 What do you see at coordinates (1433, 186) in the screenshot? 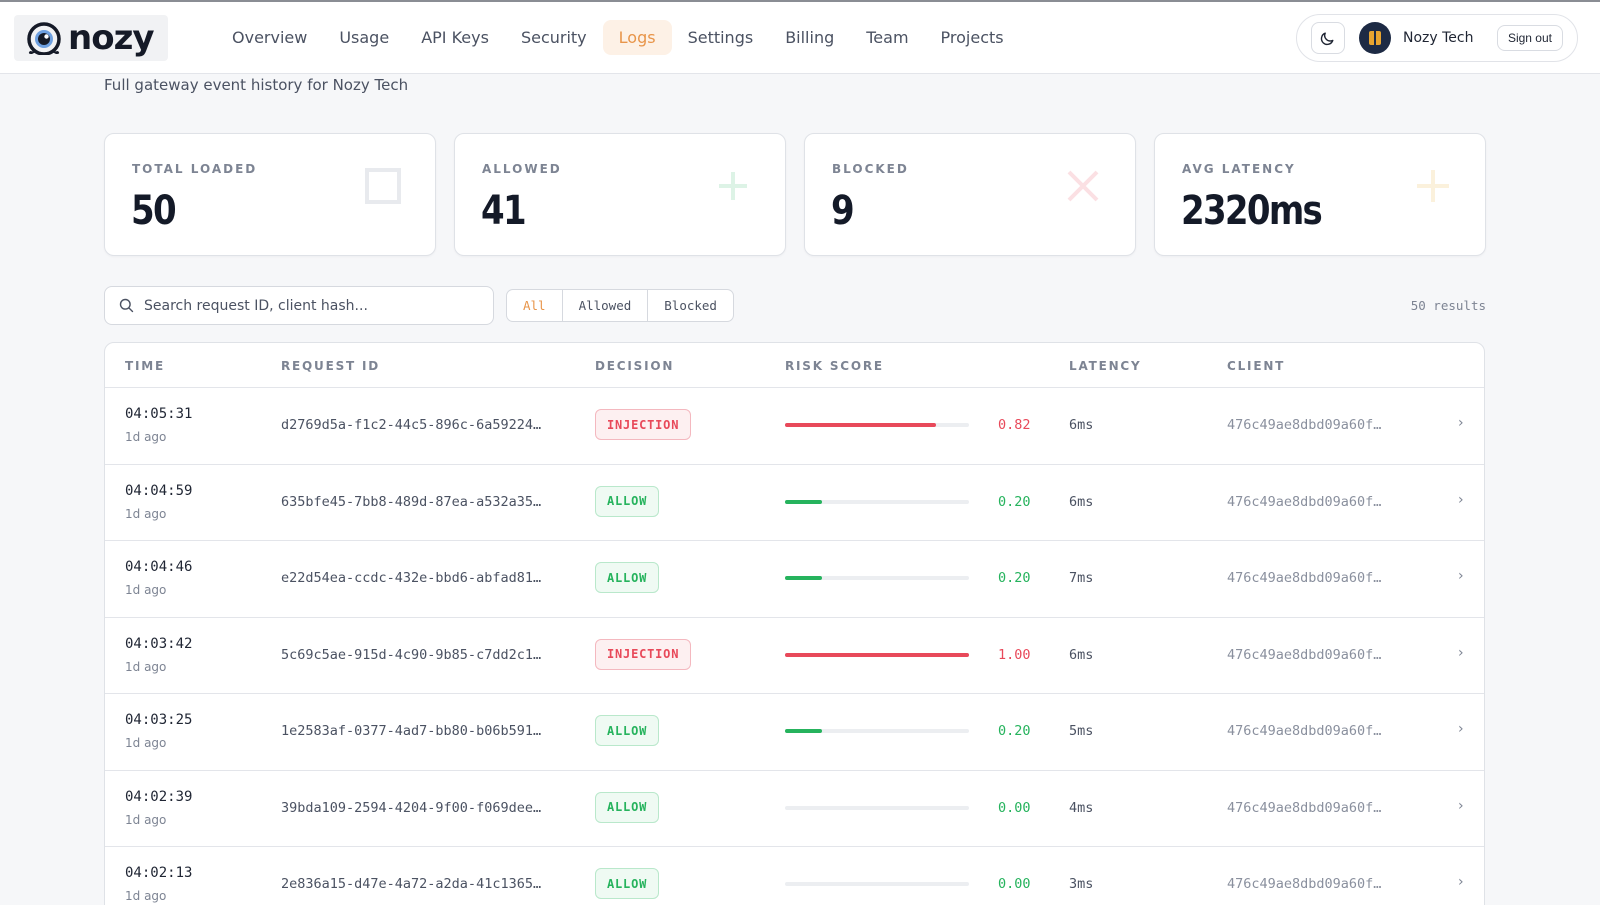
I see `sparkle-icon` at bounding box center [1433, 186].